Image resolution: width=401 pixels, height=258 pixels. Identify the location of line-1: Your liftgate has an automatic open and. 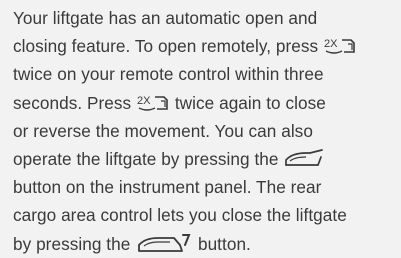
(165, 18).